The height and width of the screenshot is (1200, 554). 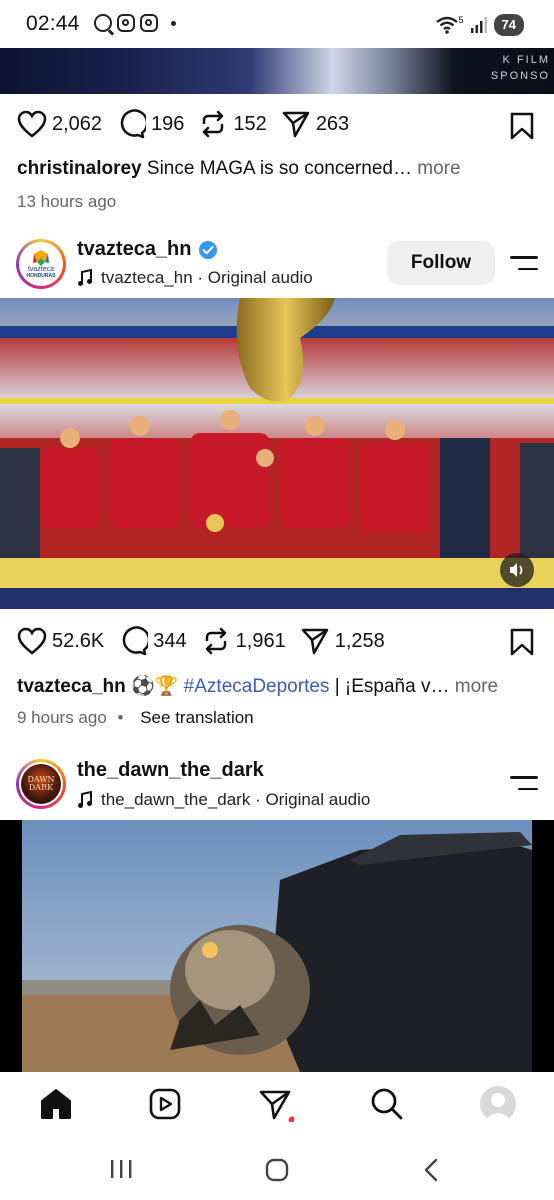 What do you see at coordinates (196, 717) in the screenshot?
I see `see-translation-link: See translation` at bounding box center [196, 717].